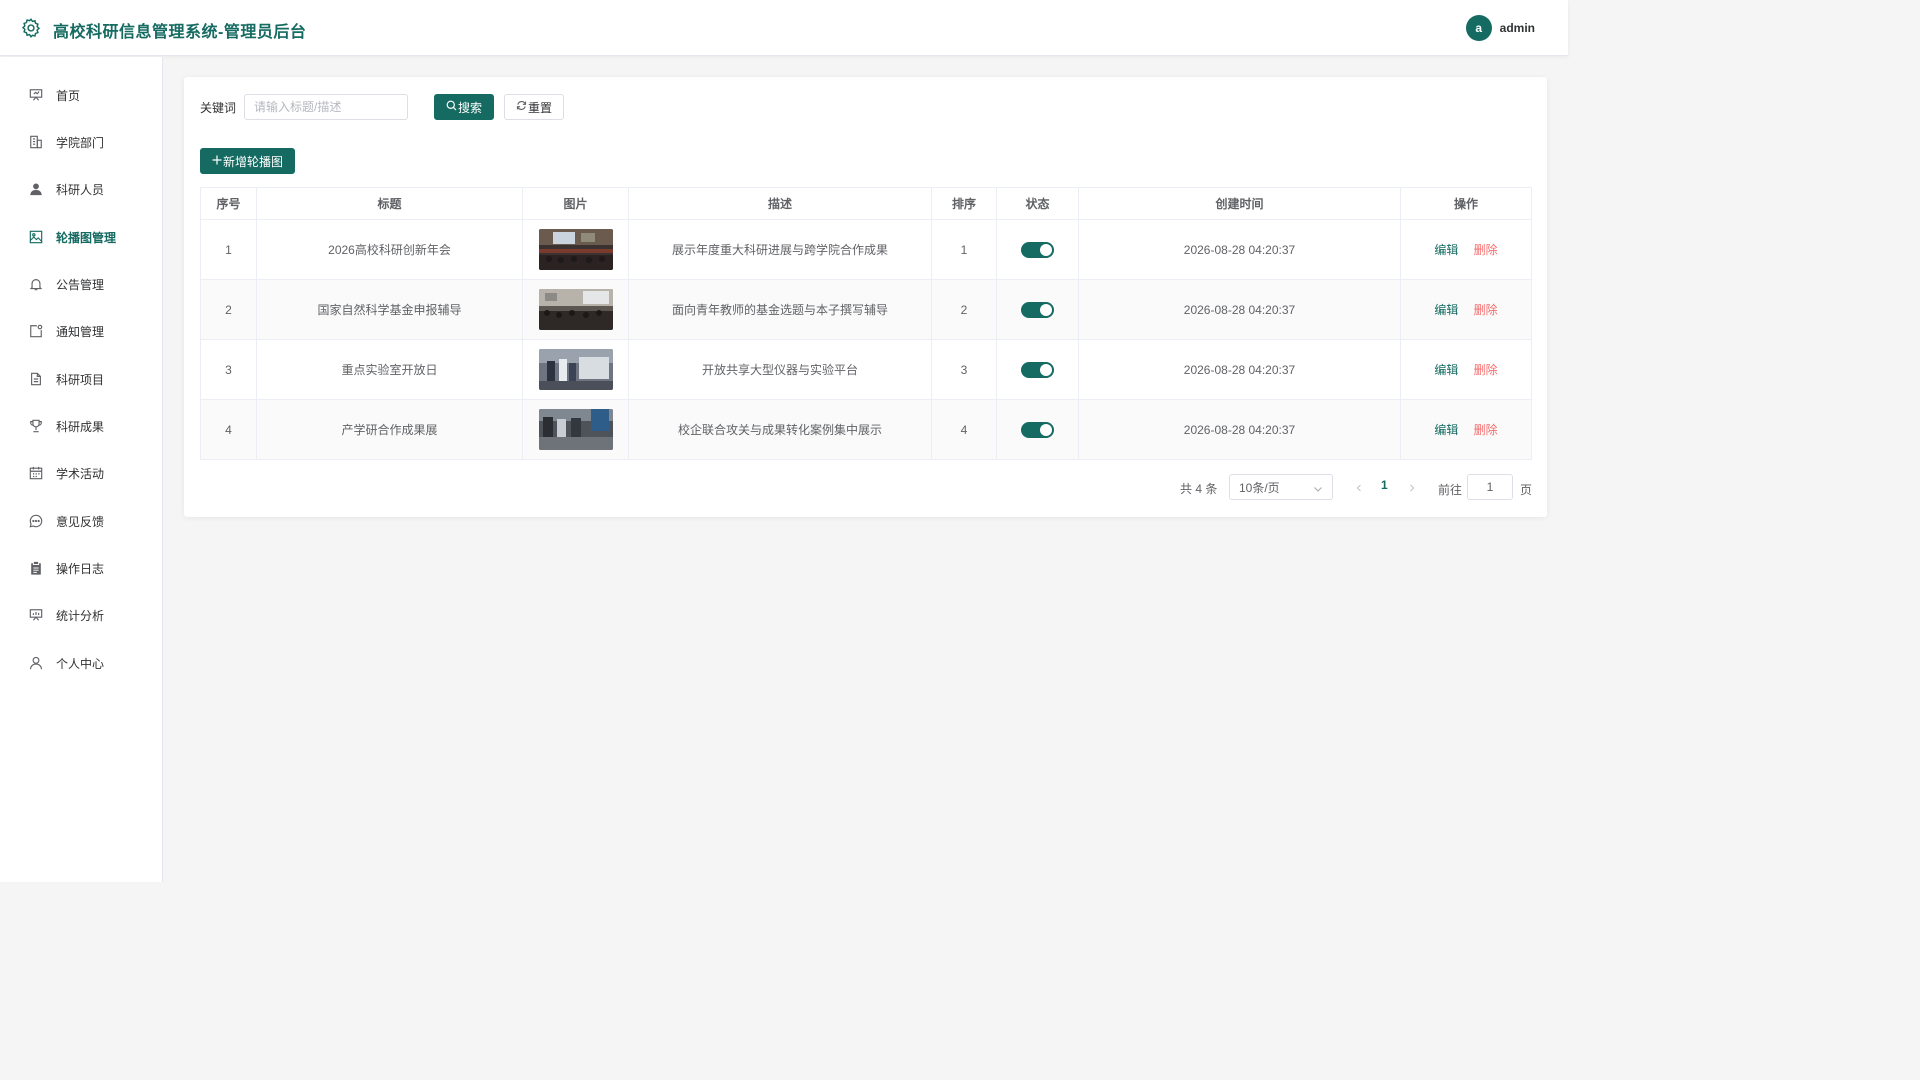 The height and width of the screenshot is (1080, 1920). What do you see at coordinates (784, 28) in the screenshot?
I see `top-header: 高校科研信息管理系统-管理员后台 a admin` at bounding box center [784, 28].